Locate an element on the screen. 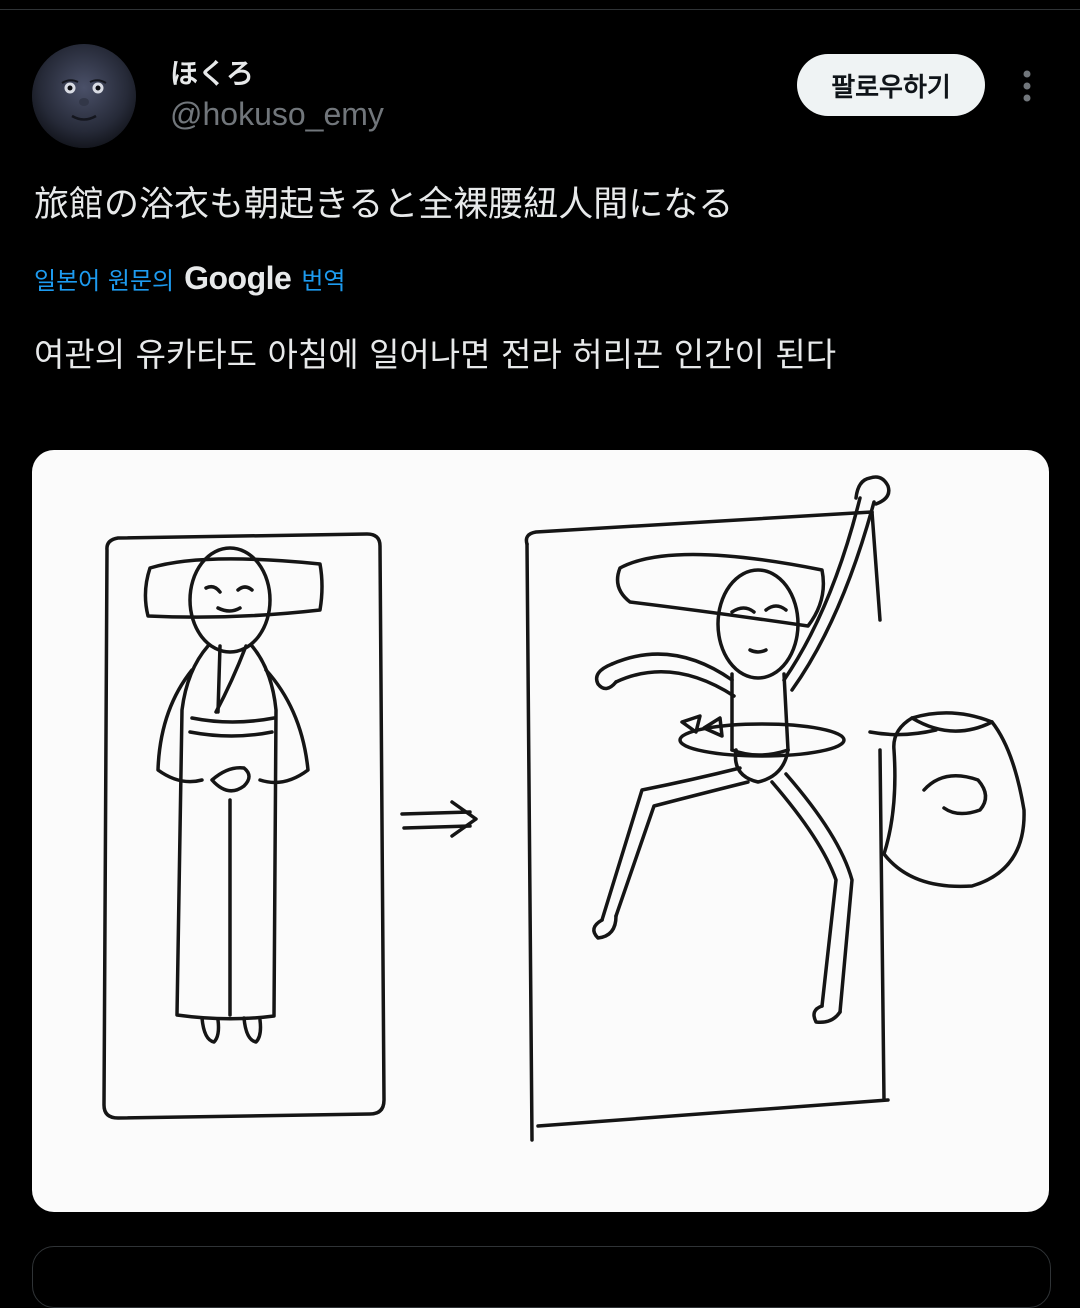 The height and width of the screenshot is (1308, 1080). full-moon-face-icon is located at coordinates (84, 96).